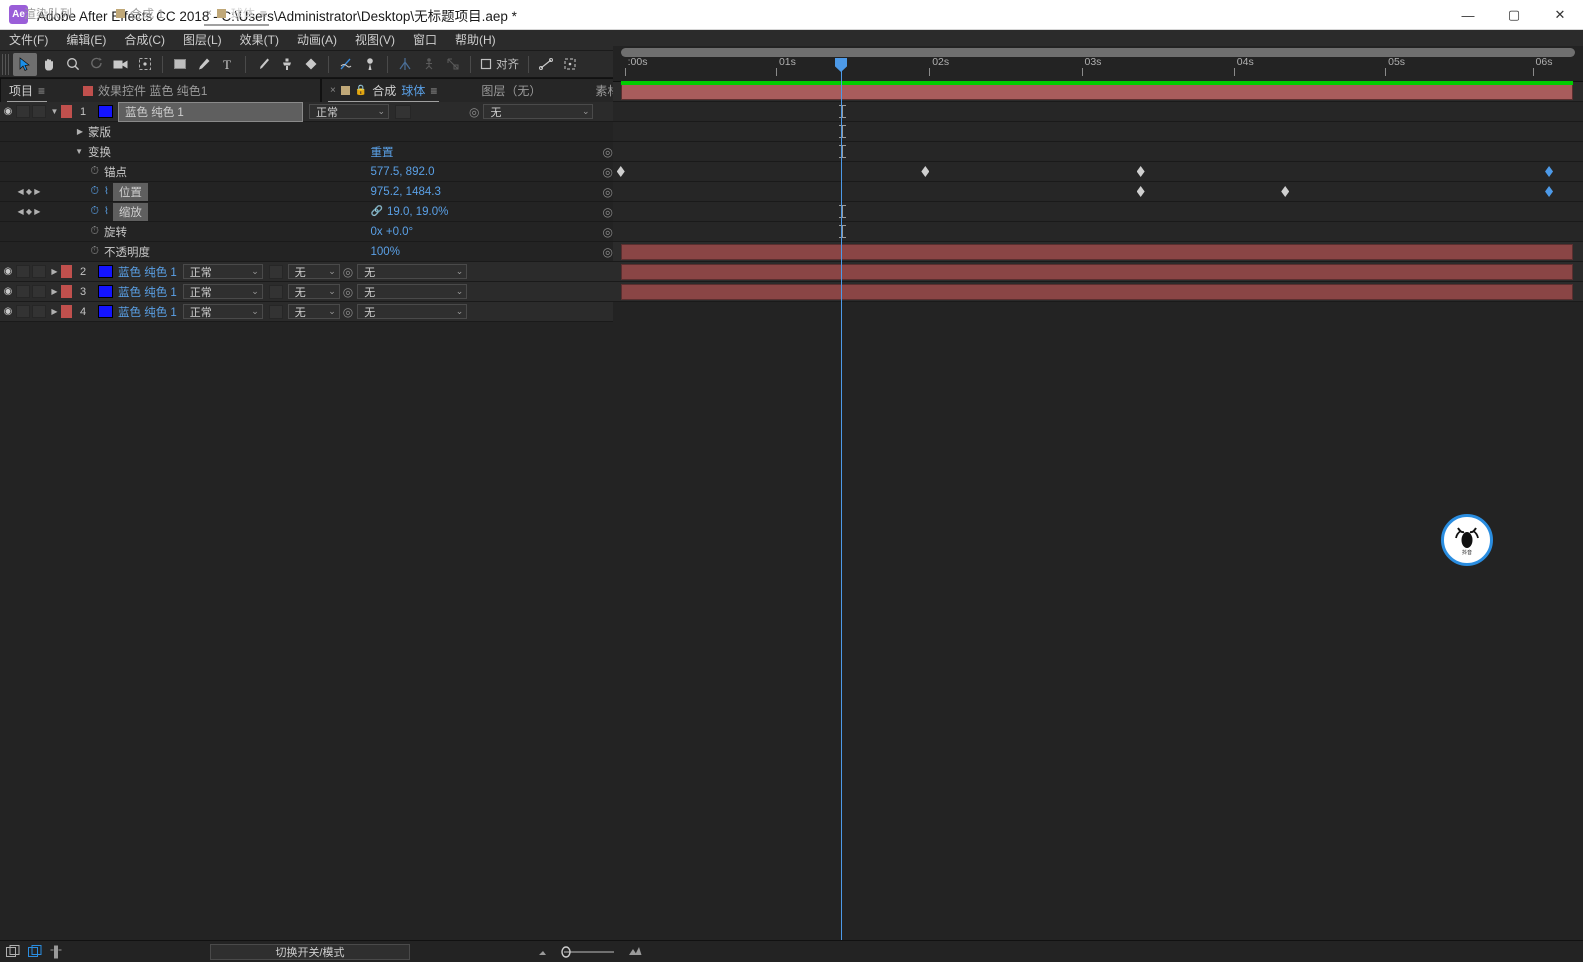  What do you see at coordinates (469, 192) in the screenshot?
I see `property-value-cell: 975.2, 1484.3` at bounding box center [469, 192].